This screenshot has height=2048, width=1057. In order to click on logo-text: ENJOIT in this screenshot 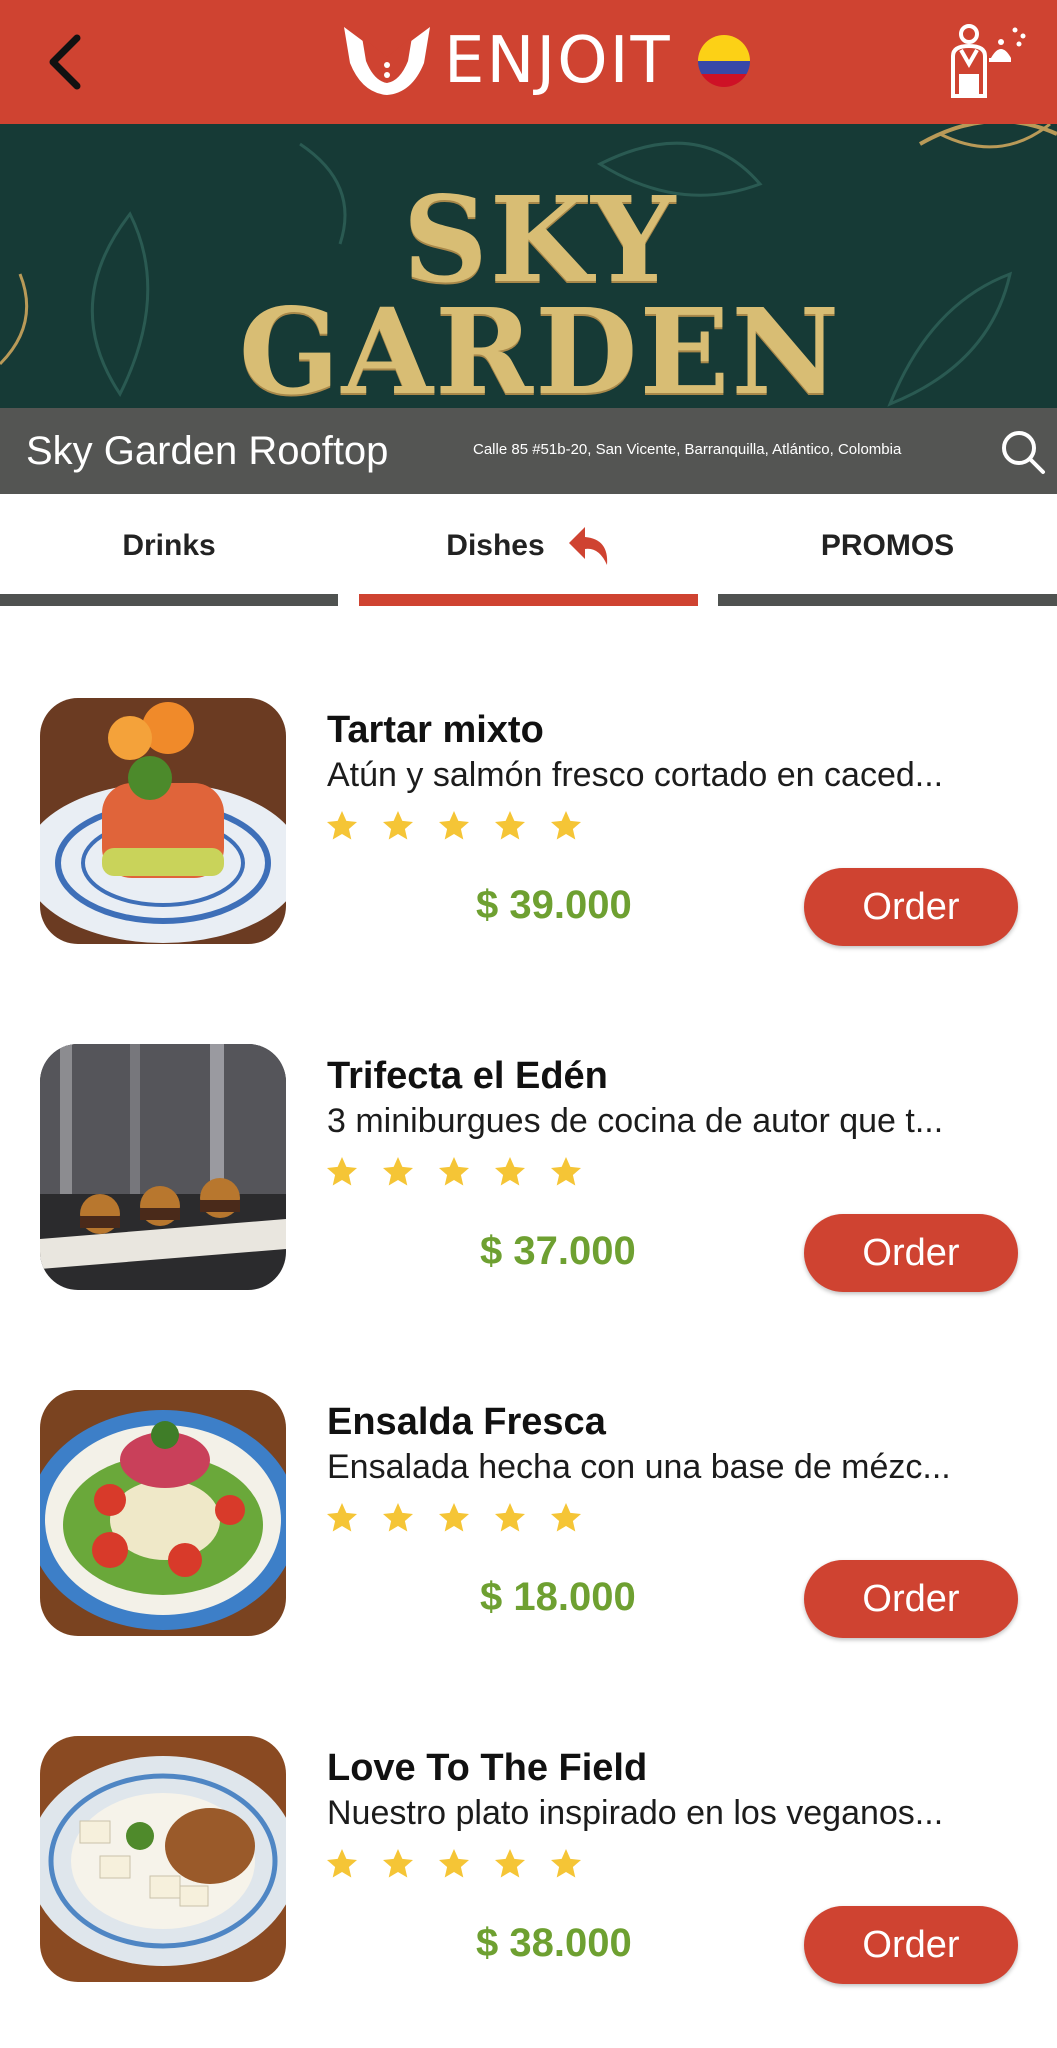, I will do `click(558, 61)`.